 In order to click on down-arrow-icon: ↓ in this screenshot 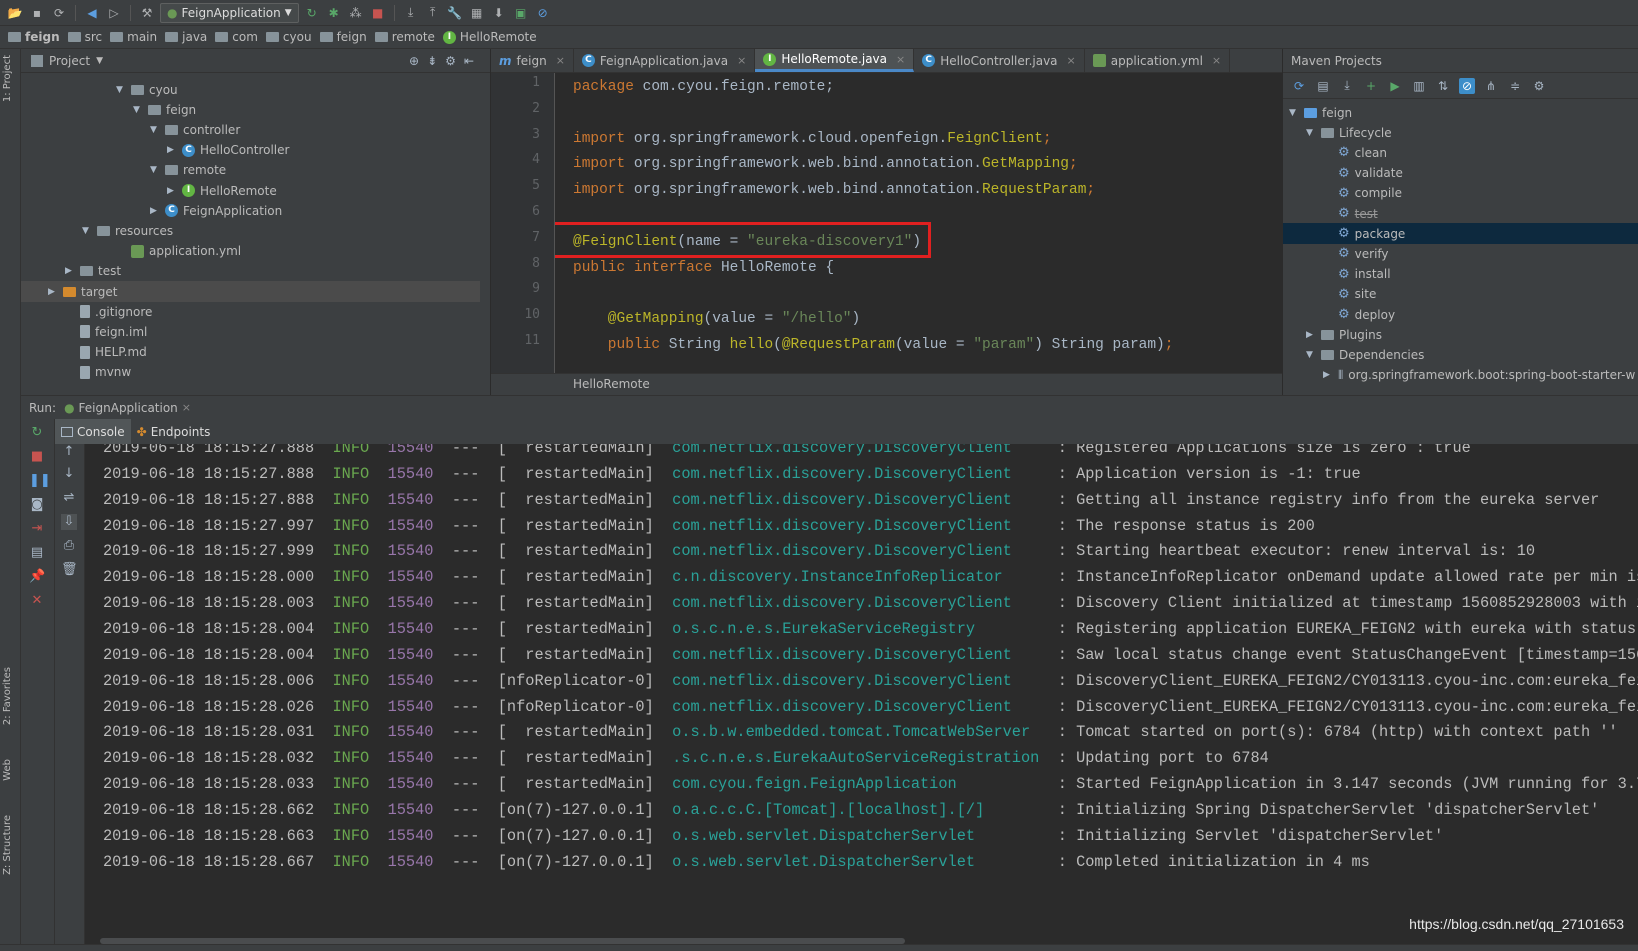, I will do `click(69, 474)`.